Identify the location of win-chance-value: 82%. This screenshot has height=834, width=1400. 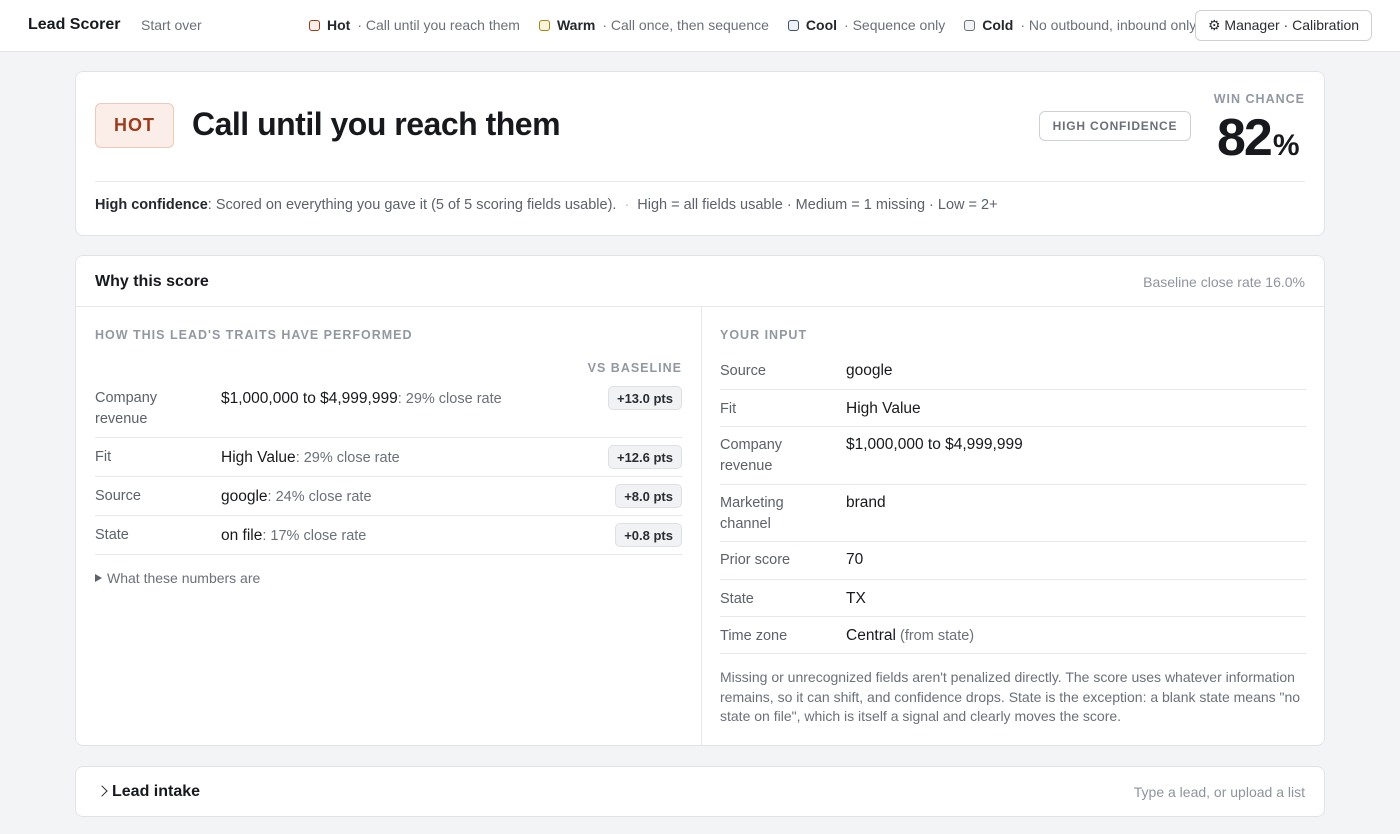
(1258, 138).